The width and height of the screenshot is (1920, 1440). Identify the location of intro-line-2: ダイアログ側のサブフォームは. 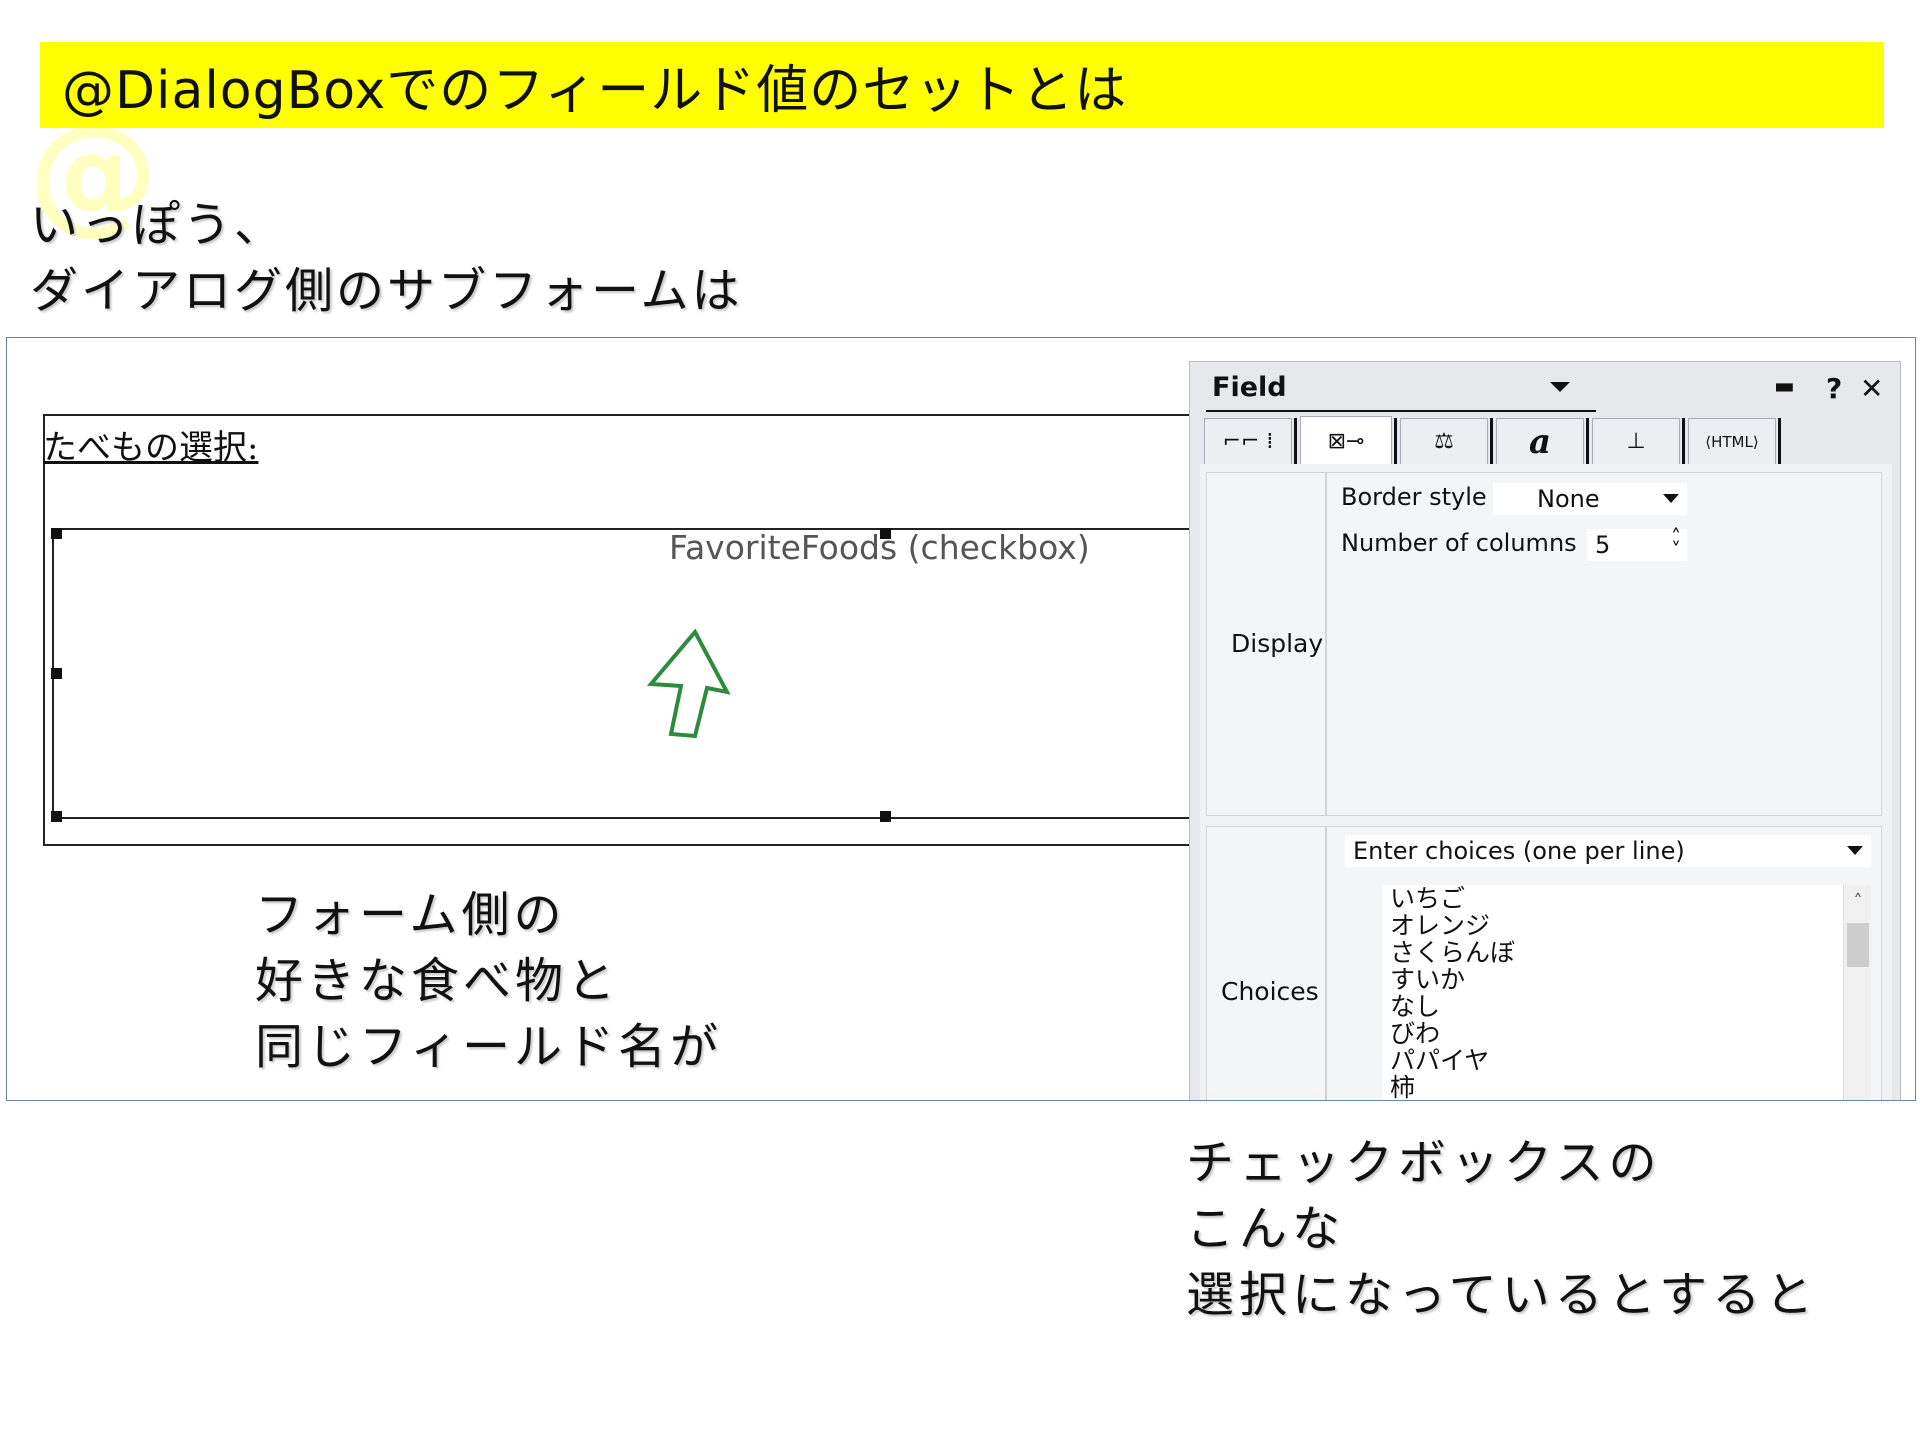
(386, 291).